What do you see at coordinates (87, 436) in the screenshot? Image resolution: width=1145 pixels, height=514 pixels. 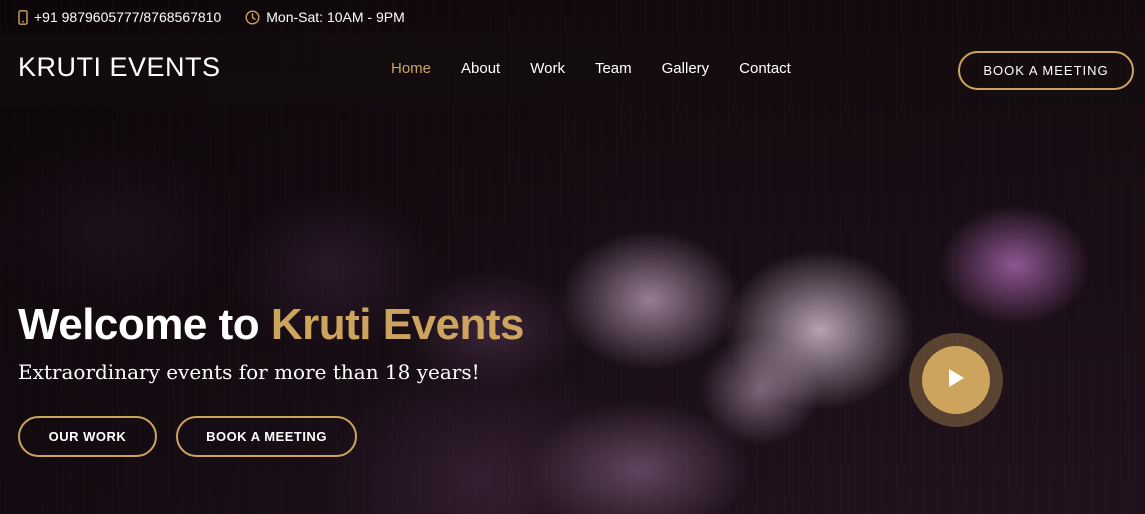 I see `our-work-button: OUR WORK` at bounding box center [87, 436].